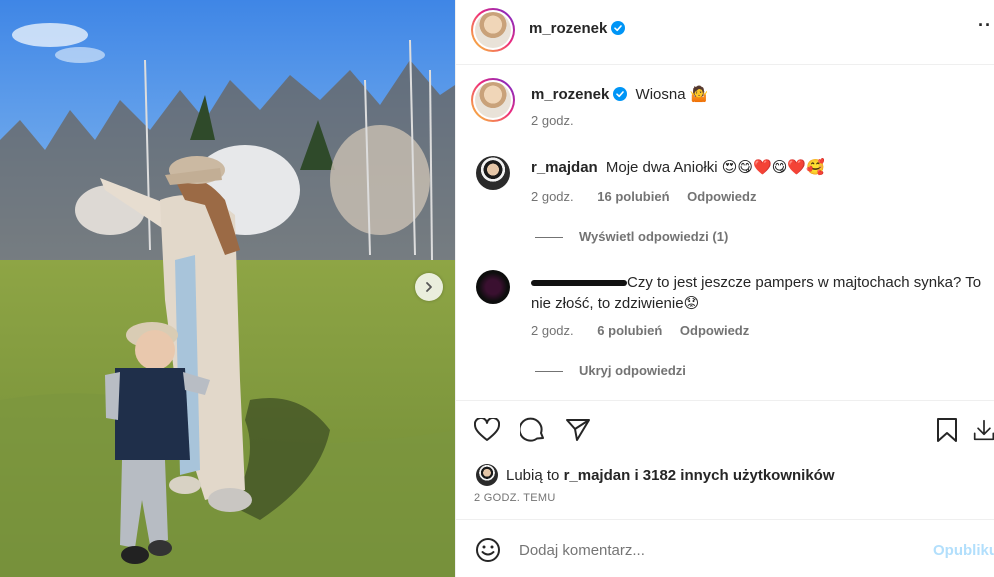 The width and height of the screenshot is (994, 577). Describe the element at coordinates (719, 550) in the screenshot. I see `comment-input` at that location.